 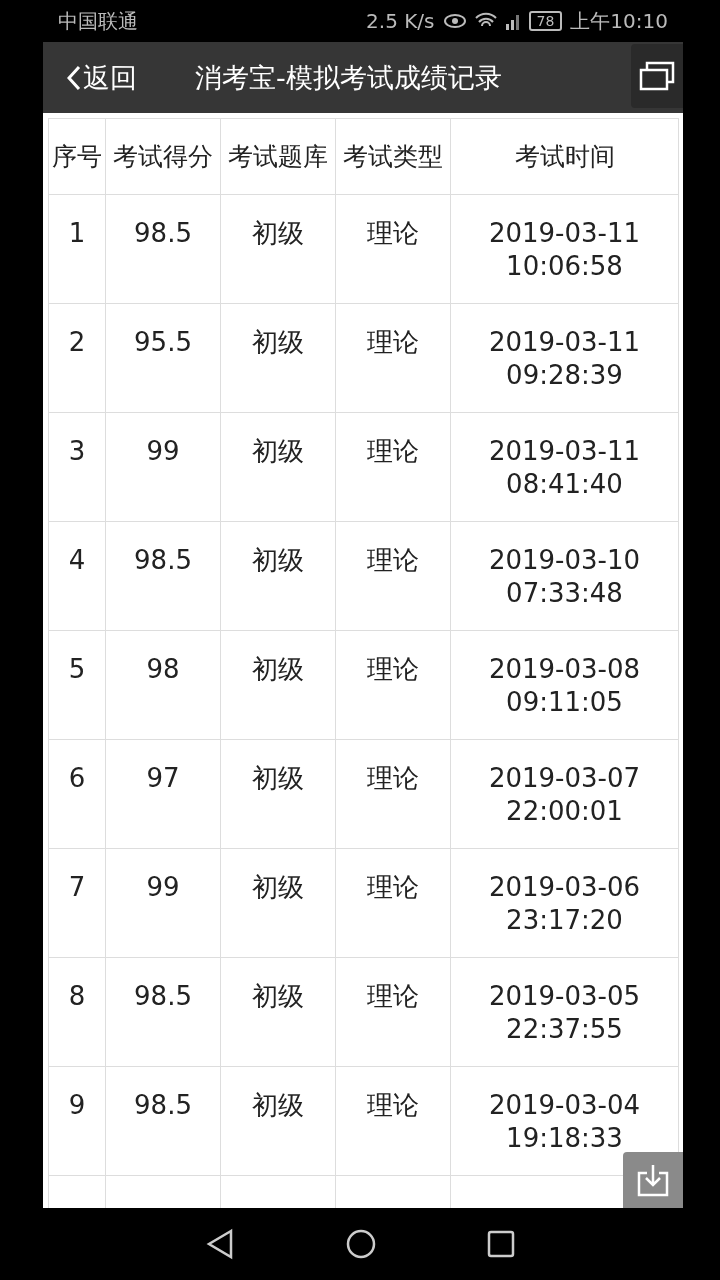 What do you see at coordinates (348, 77) in the screenshot?
I see `page-title: 消考宝-模拟考试成绩记录` at bounding box center [348, 77].